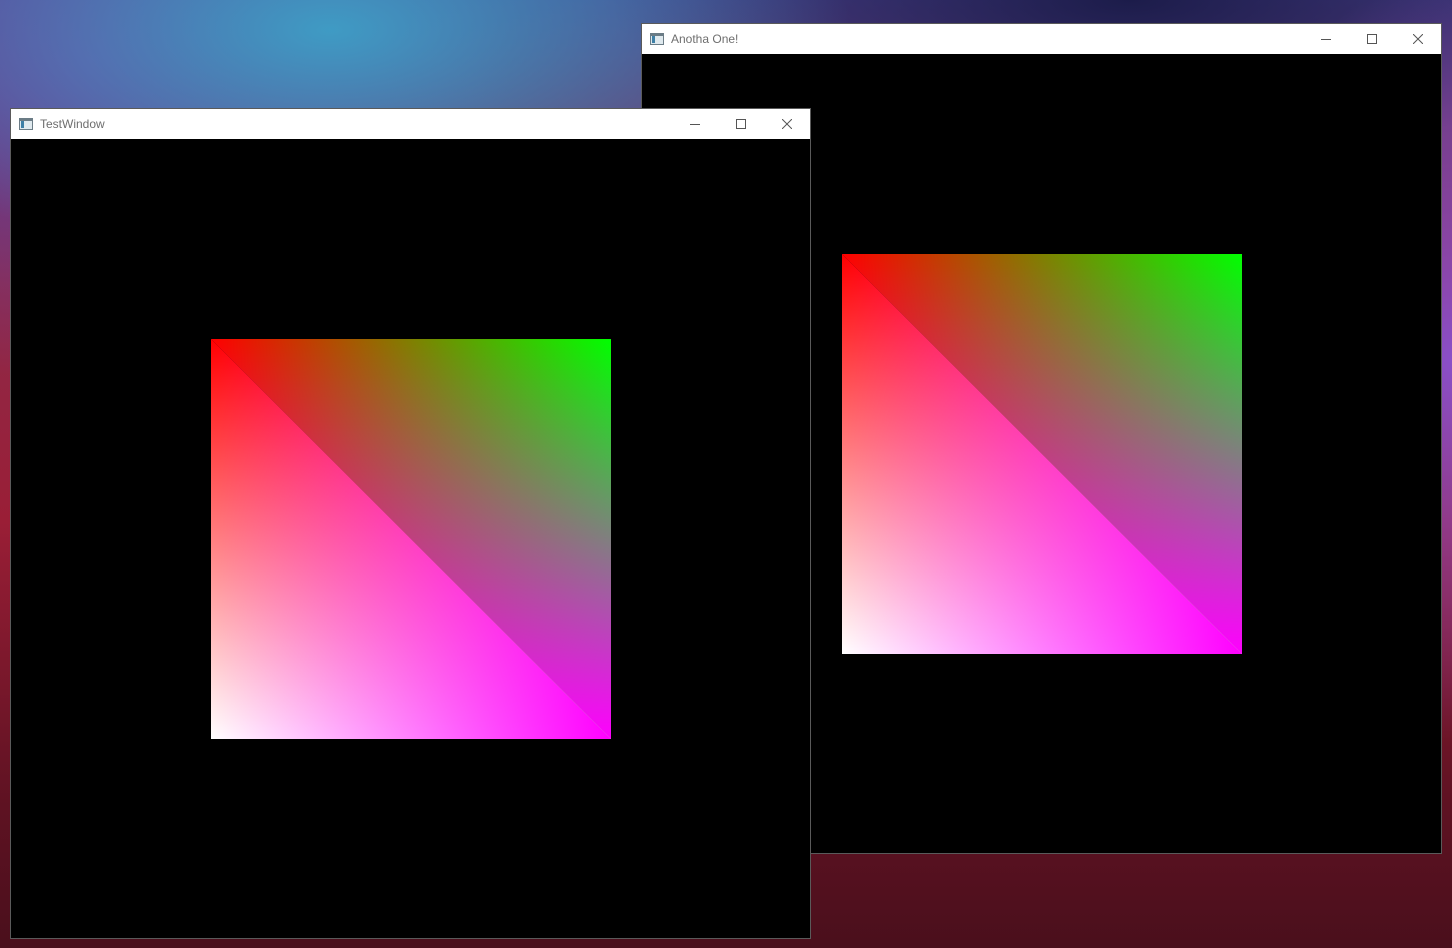 The width and height of the screenshot is (1452, 948). I want to click on title-bar: Anotha One!, so click(1041, 39).